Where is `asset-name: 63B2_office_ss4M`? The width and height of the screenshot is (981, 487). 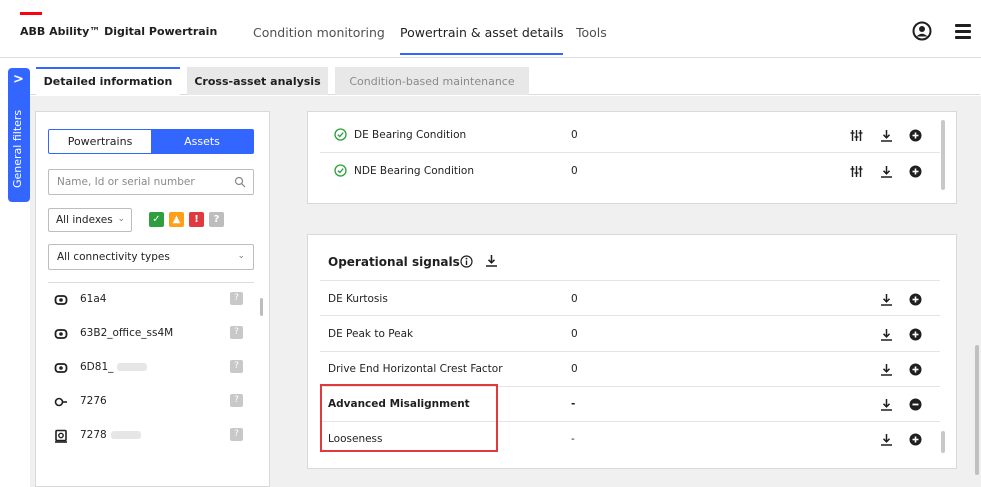 asset-name: 63B2_office_ss4M is located at coordinates (127, 333).